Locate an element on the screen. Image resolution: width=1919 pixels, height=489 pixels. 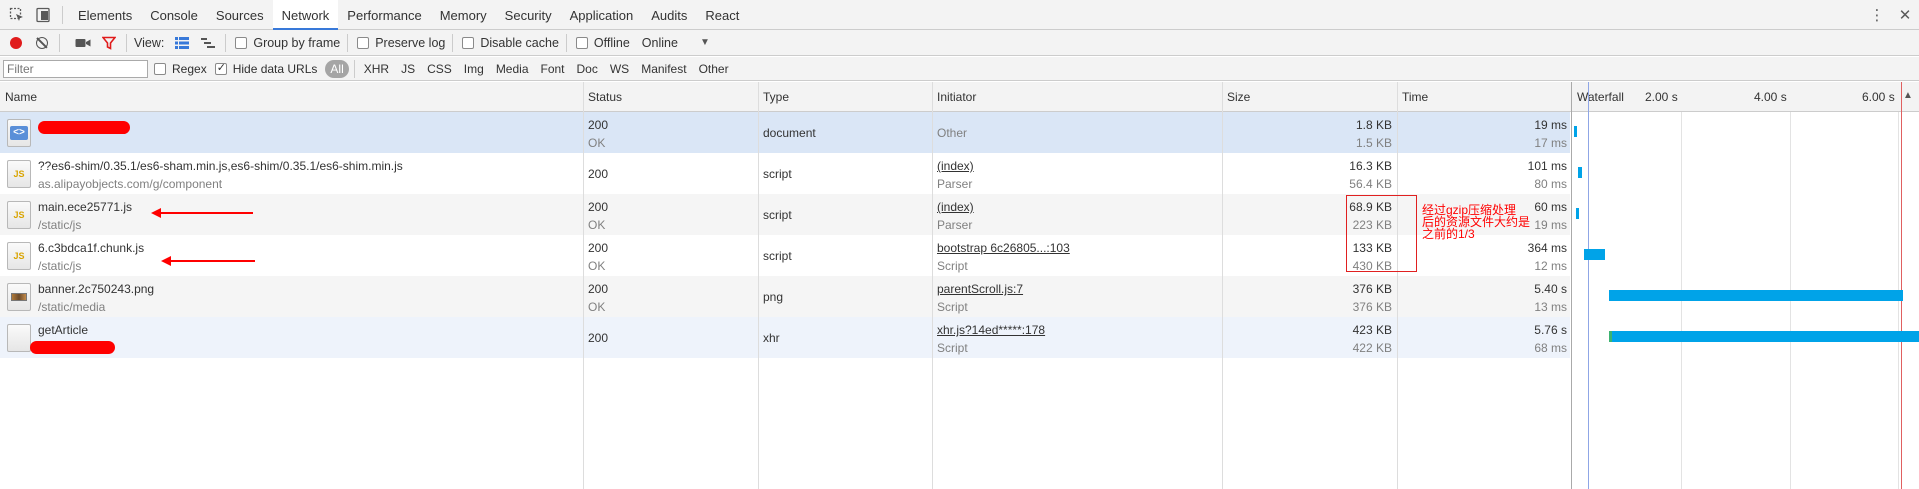
preserve-log-checkbox is located at coordinates (363, 42).